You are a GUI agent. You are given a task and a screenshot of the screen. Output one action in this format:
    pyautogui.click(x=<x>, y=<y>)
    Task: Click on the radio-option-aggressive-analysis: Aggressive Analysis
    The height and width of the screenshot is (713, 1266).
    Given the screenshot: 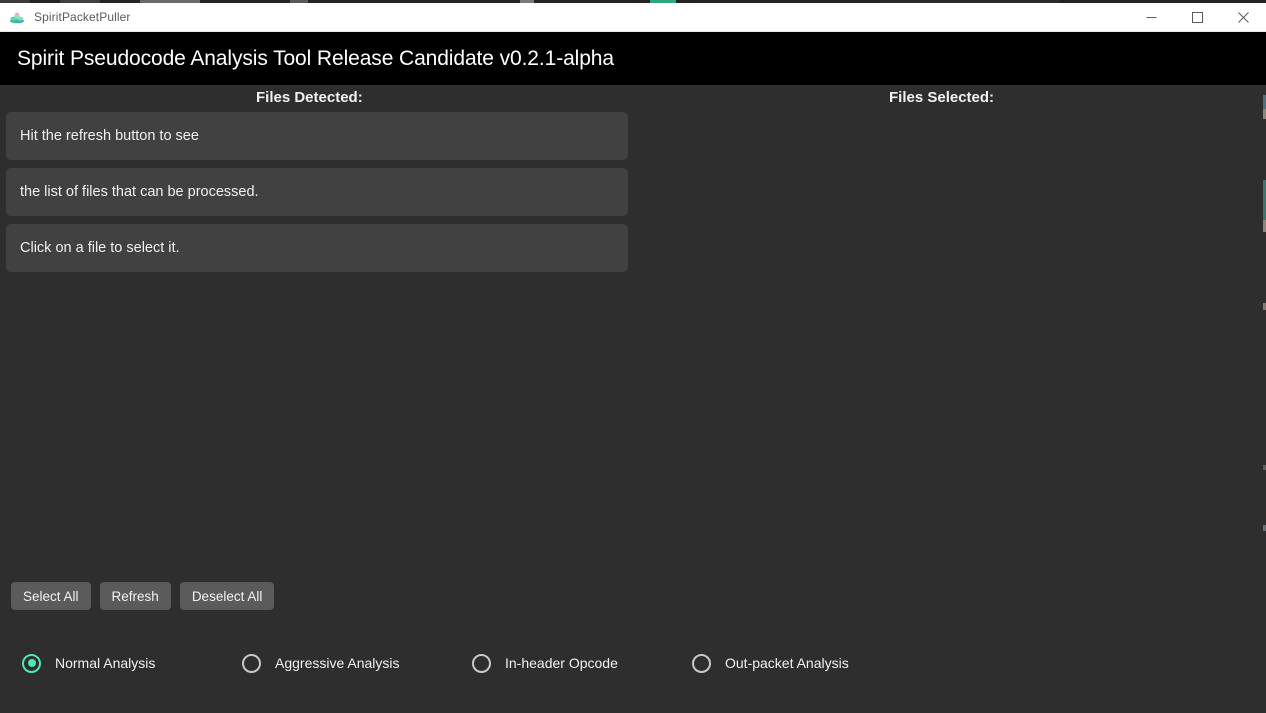 What is the action you would take?
    pyautogui.click(x=321, y=663)
    